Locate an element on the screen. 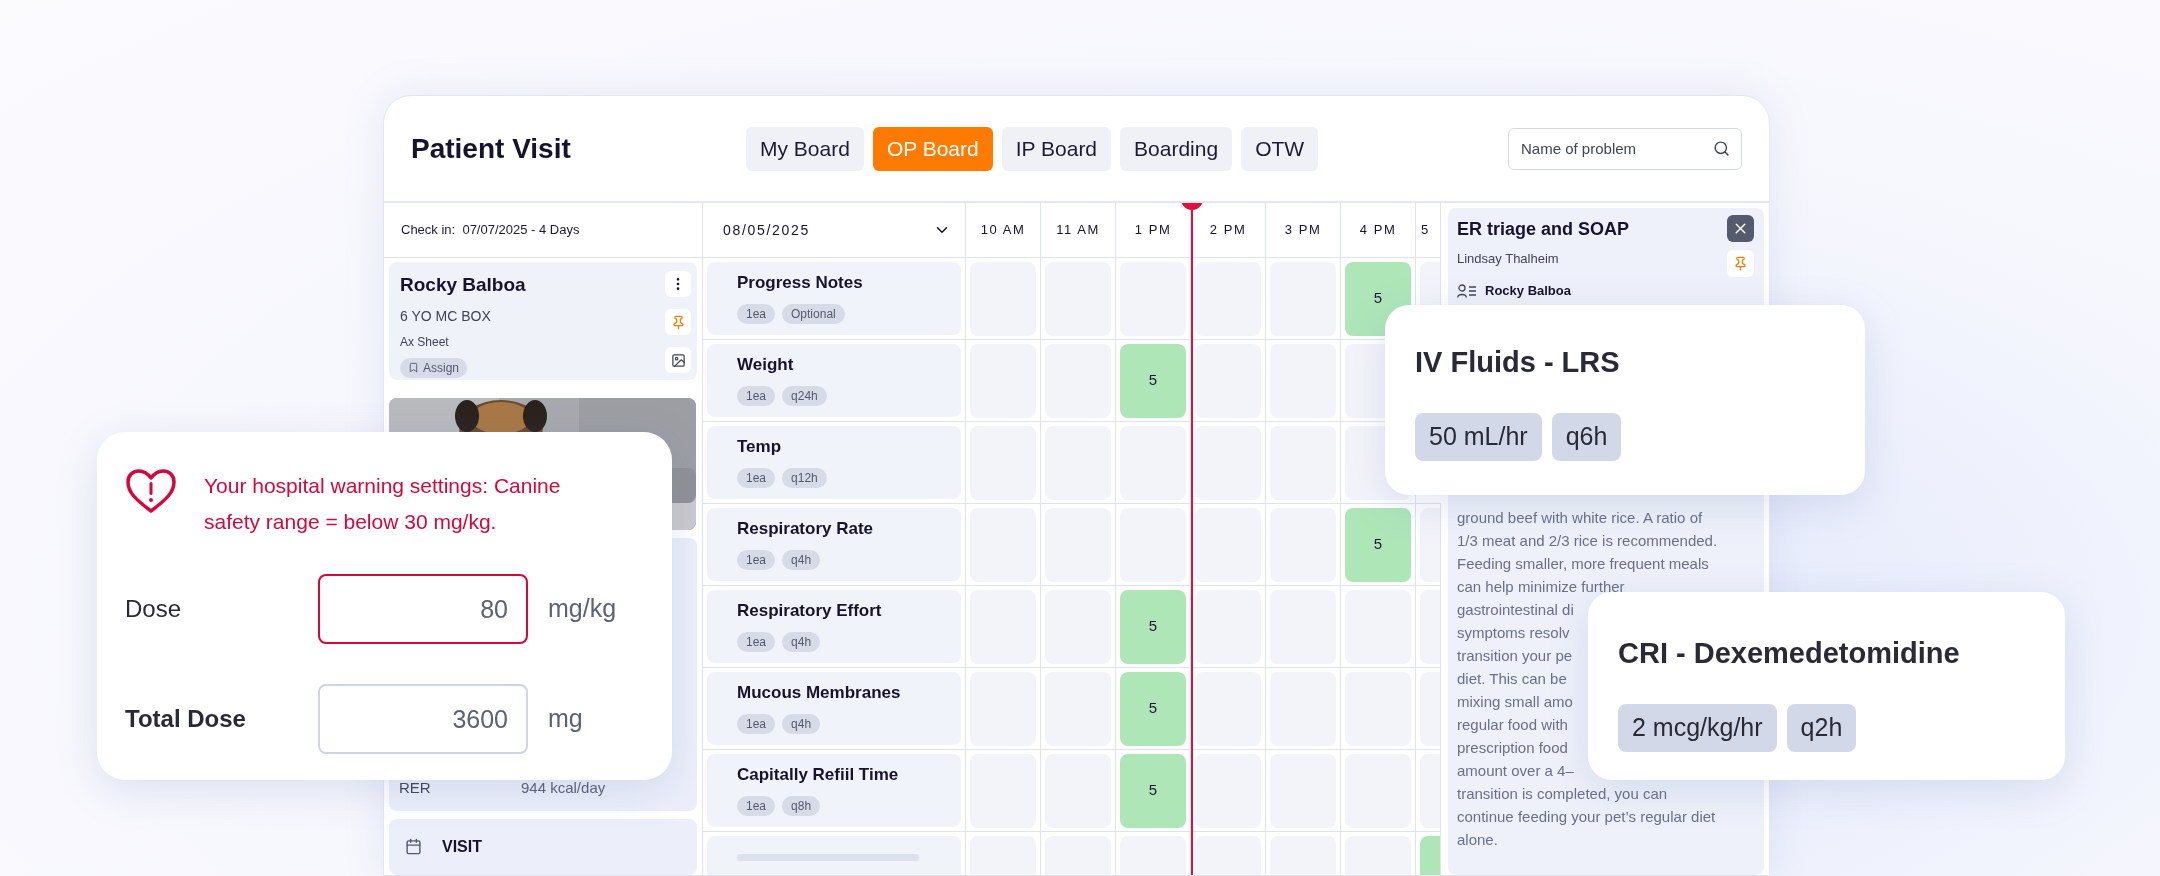 The height and width of the screenshot is (876, 2160). treatment-tag: q12h is located at coordinates (804, 477).